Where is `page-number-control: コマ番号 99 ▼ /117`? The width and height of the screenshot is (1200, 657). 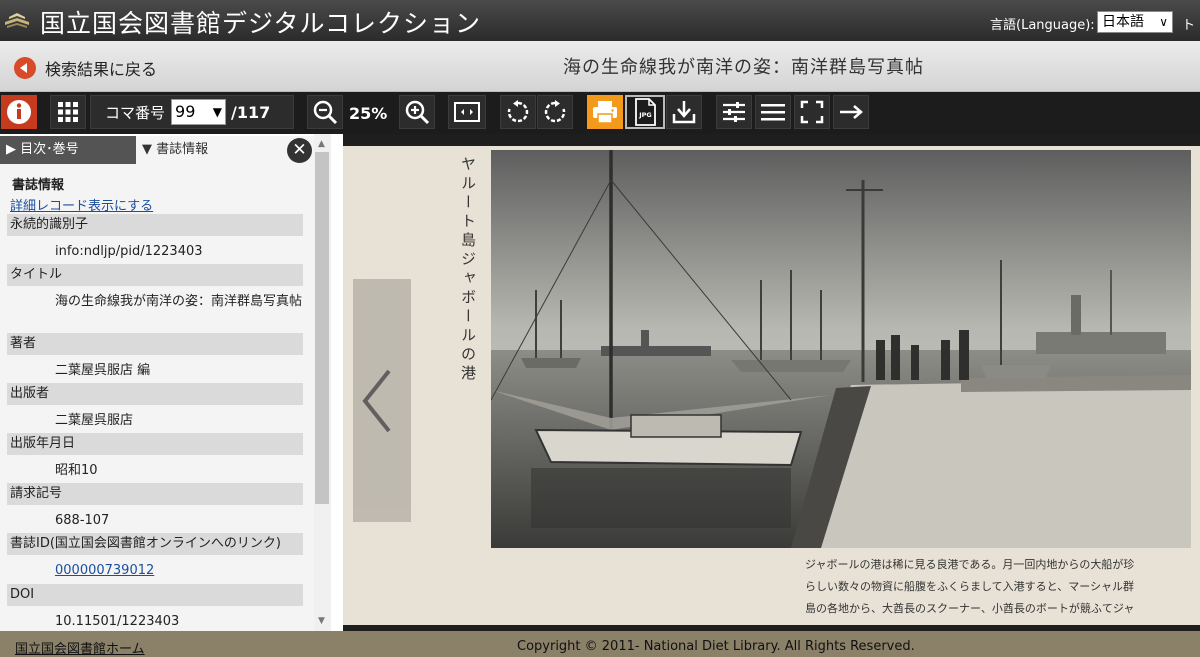 page-number-control: コマ番号 99 ▼ /117 is located at coordinates (192, 112).